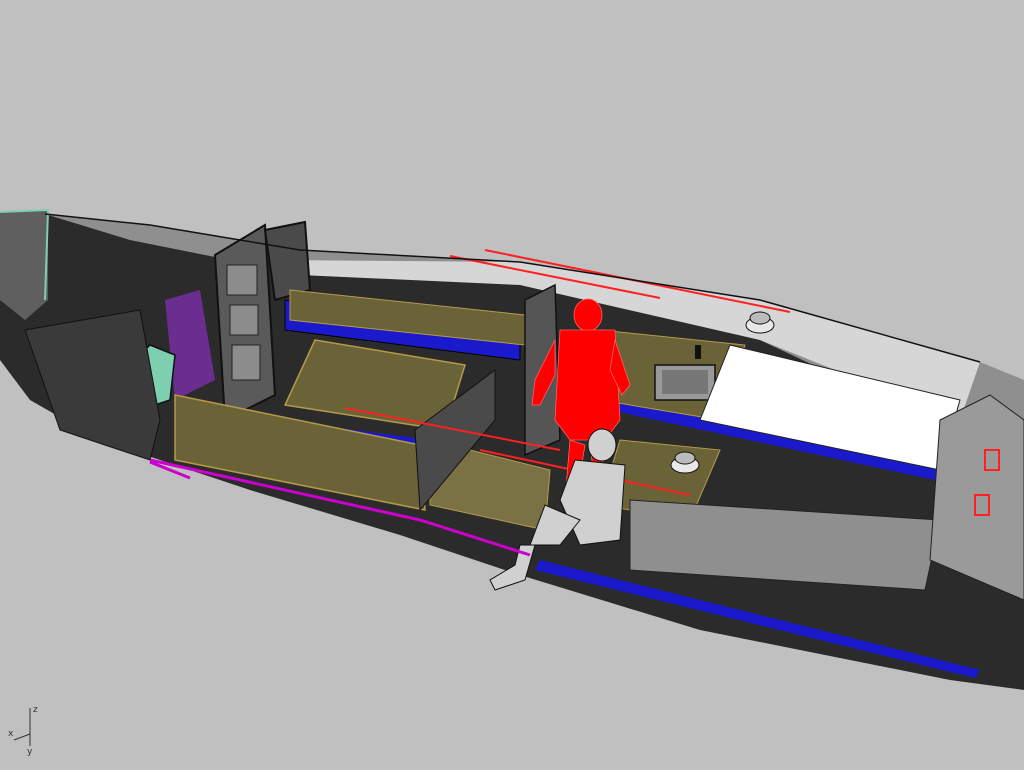 The height and width of the screenshot is (770, 1024). I want to click on axis-y-label: y, so click(30, 752).